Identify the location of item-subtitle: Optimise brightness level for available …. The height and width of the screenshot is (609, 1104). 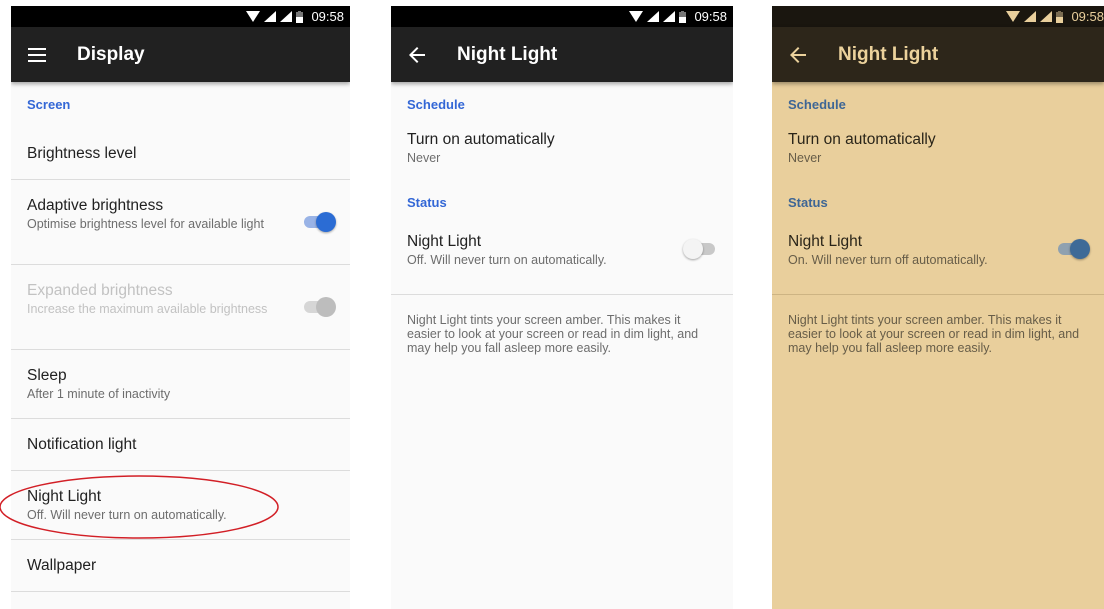
(145, 224).